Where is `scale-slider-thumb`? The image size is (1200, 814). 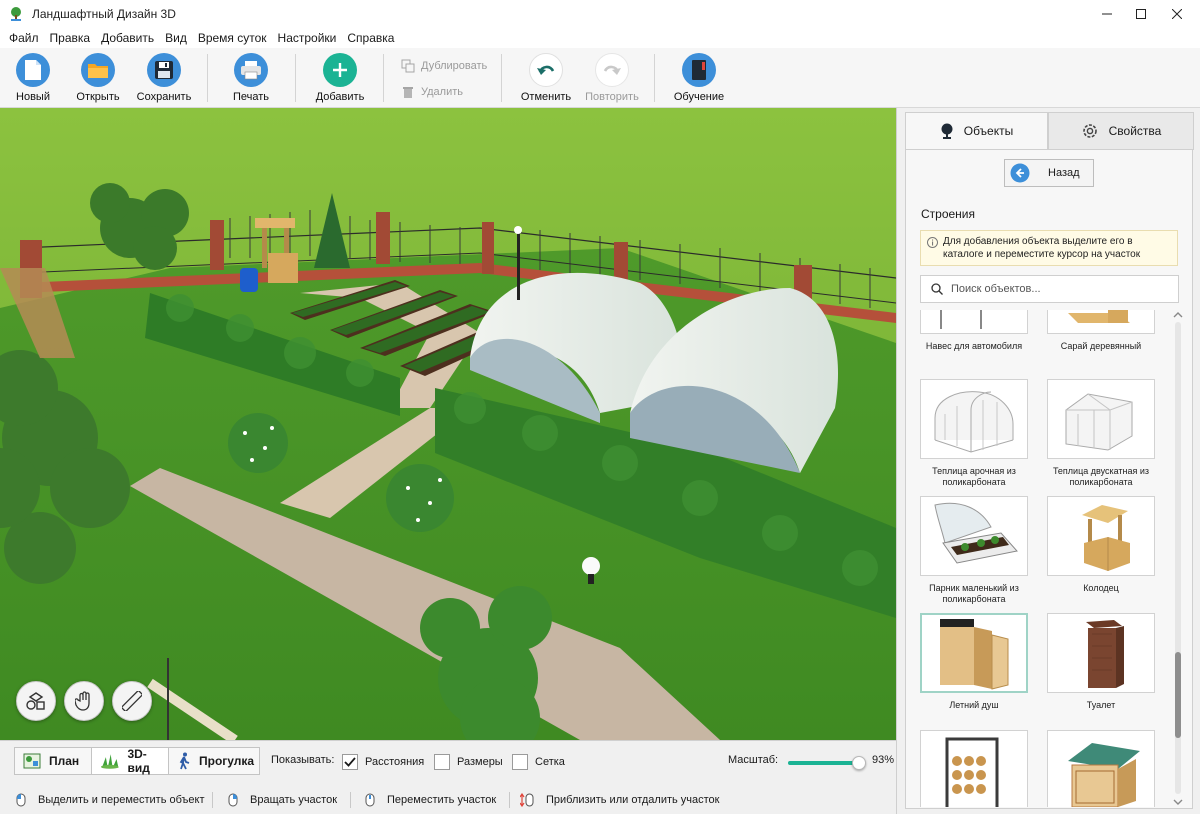
scale-slider-thumb is located at coordinates (858, 763).